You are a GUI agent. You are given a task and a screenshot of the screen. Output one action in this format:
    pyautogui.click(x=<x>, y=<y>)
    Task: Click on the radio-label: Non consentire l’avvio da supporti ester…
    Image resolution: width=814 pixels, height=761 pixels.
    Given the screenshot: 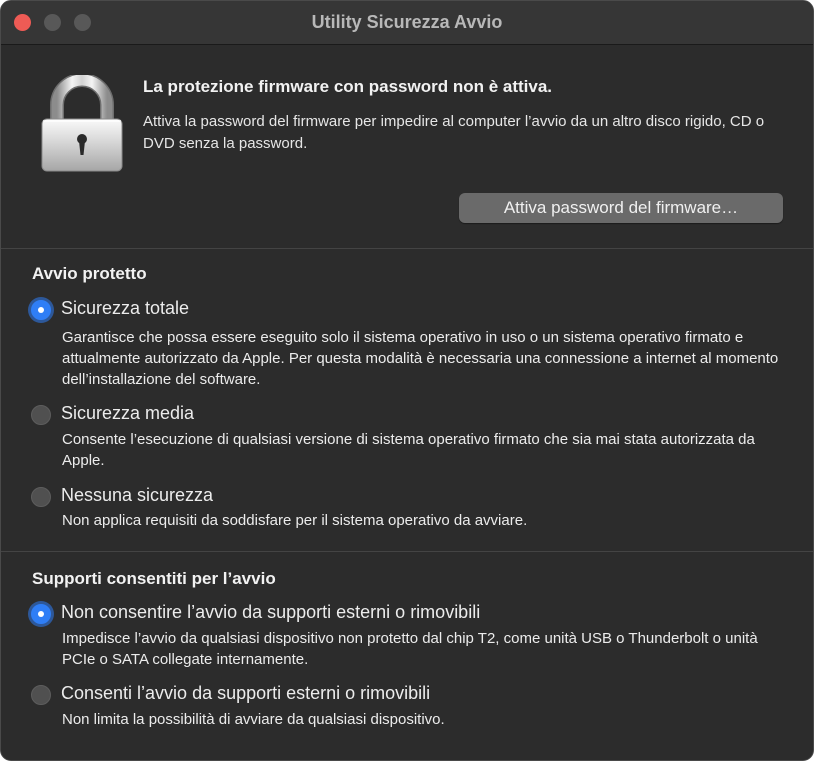 What is the action you would take?
    pyautogui.click(x=270, y=612)
    